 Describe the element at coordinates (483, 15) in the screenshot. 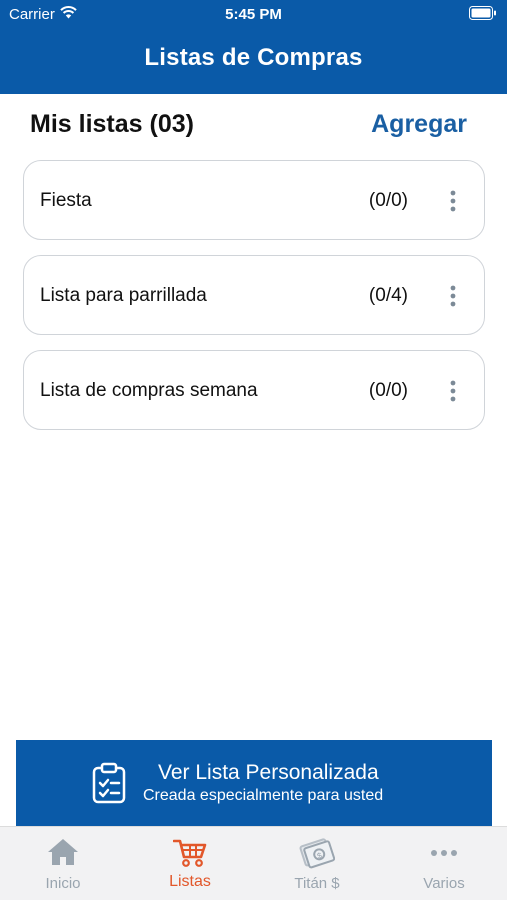

I see `battery-icon` at that location.